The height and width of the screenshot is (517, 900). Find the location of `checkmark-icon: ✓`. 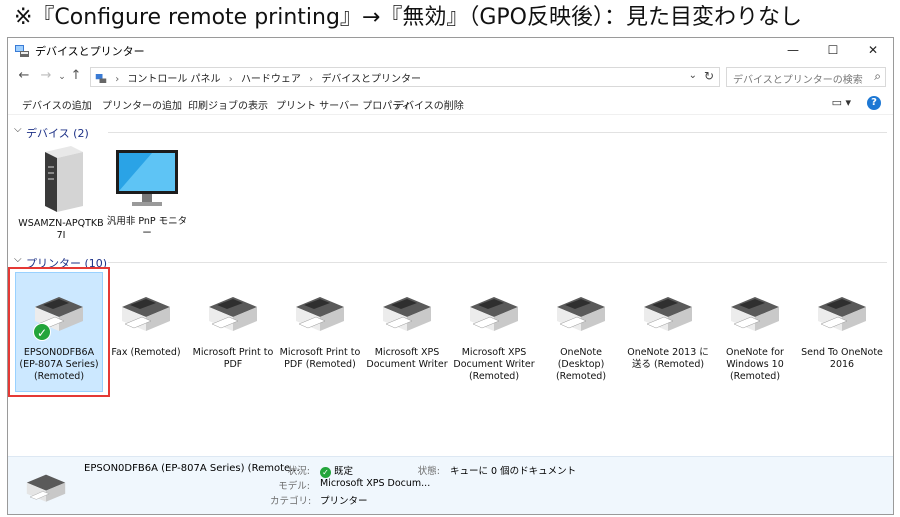

checkmark-icon: ✓ is located at coordinates (325, 472).